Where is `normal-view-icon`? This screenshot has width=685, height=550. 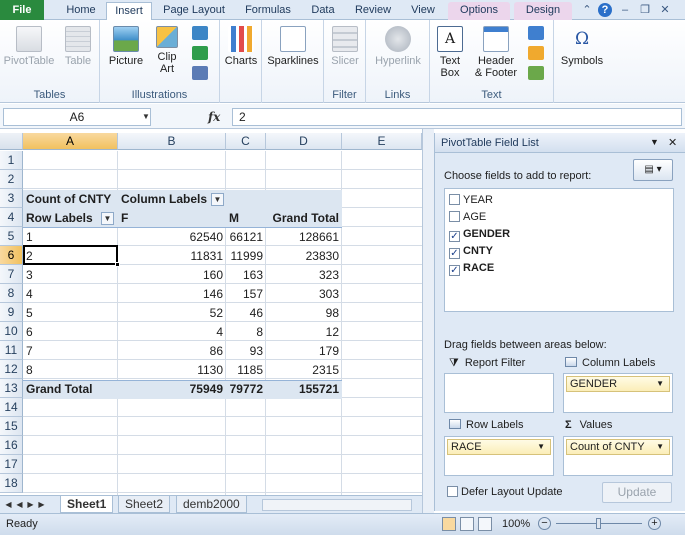 normal-view-icon is located at coordinates (449, 524).